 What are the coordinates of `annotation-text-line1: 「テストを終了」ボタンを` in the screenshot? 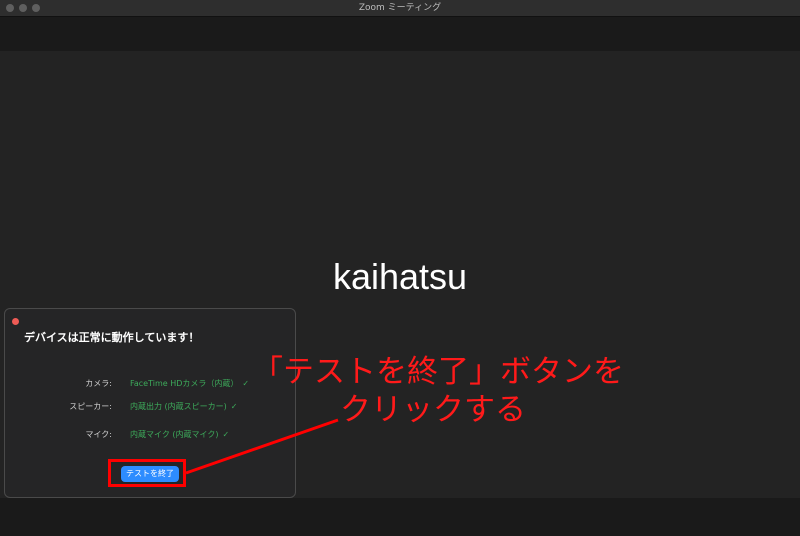 It's located at (438, 372).